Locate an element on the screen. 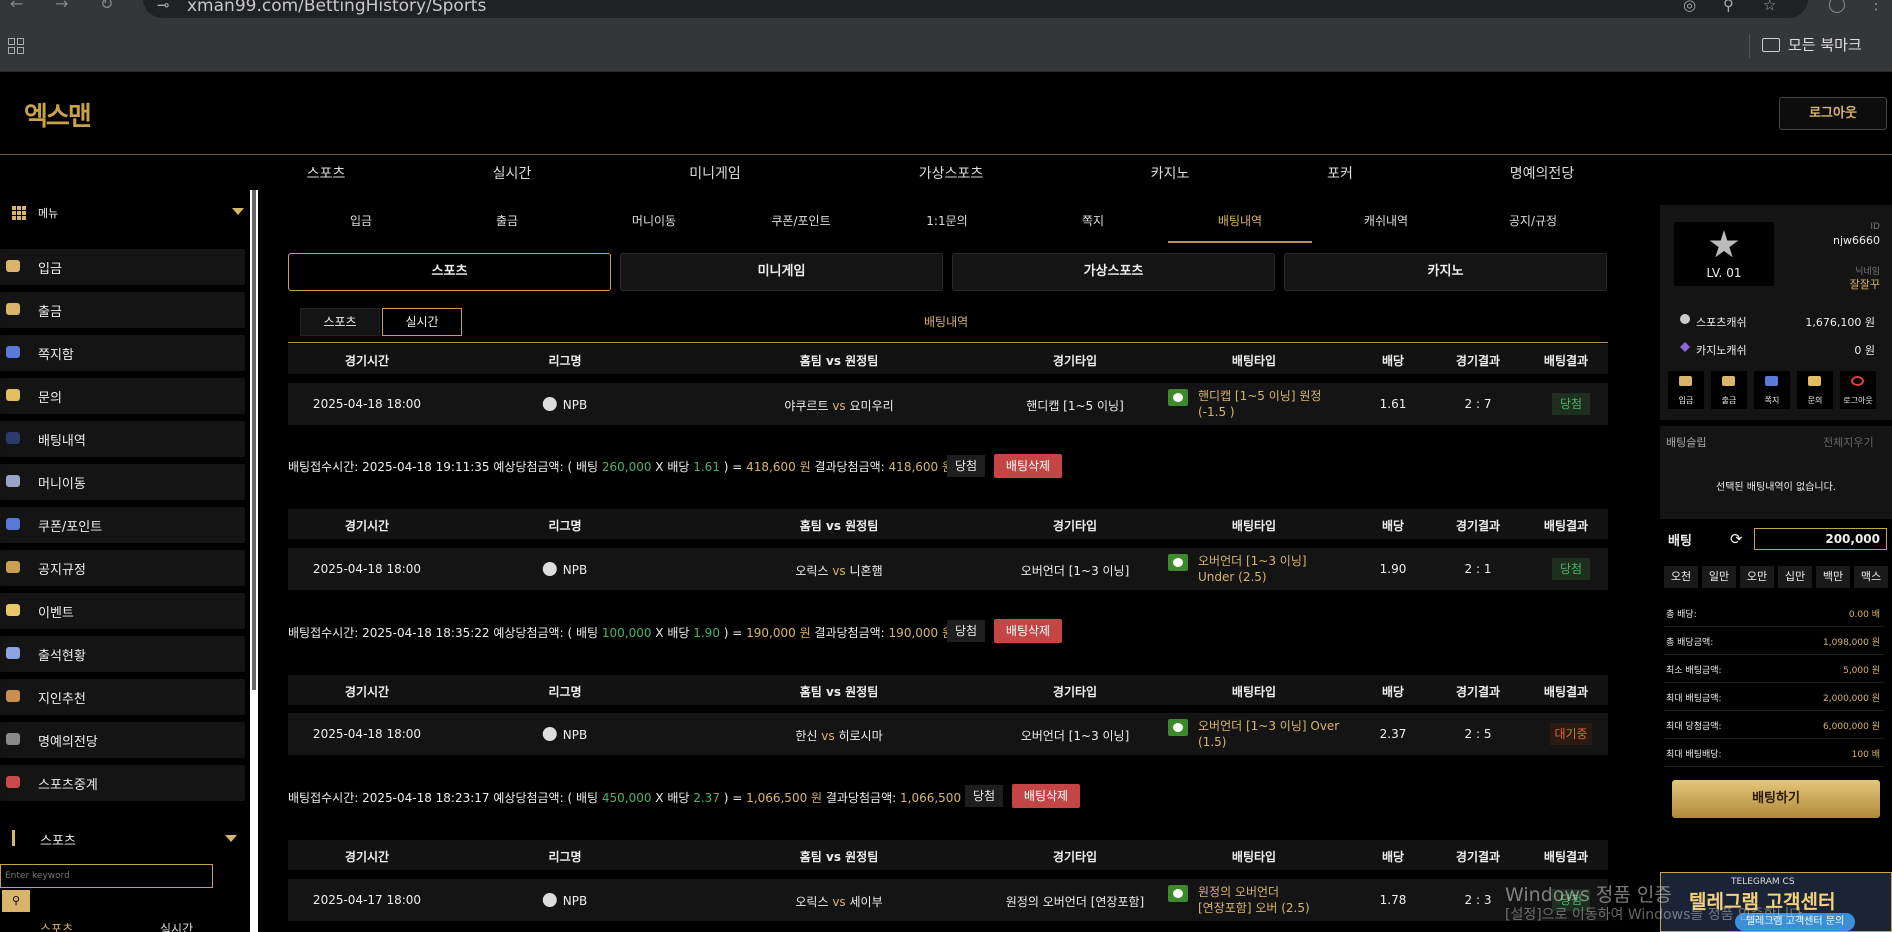 Image resolution: width=1892 pixels, height=932 pixels. sidebar-item-inquiry: 문의 is located at coordinates (122, 396).